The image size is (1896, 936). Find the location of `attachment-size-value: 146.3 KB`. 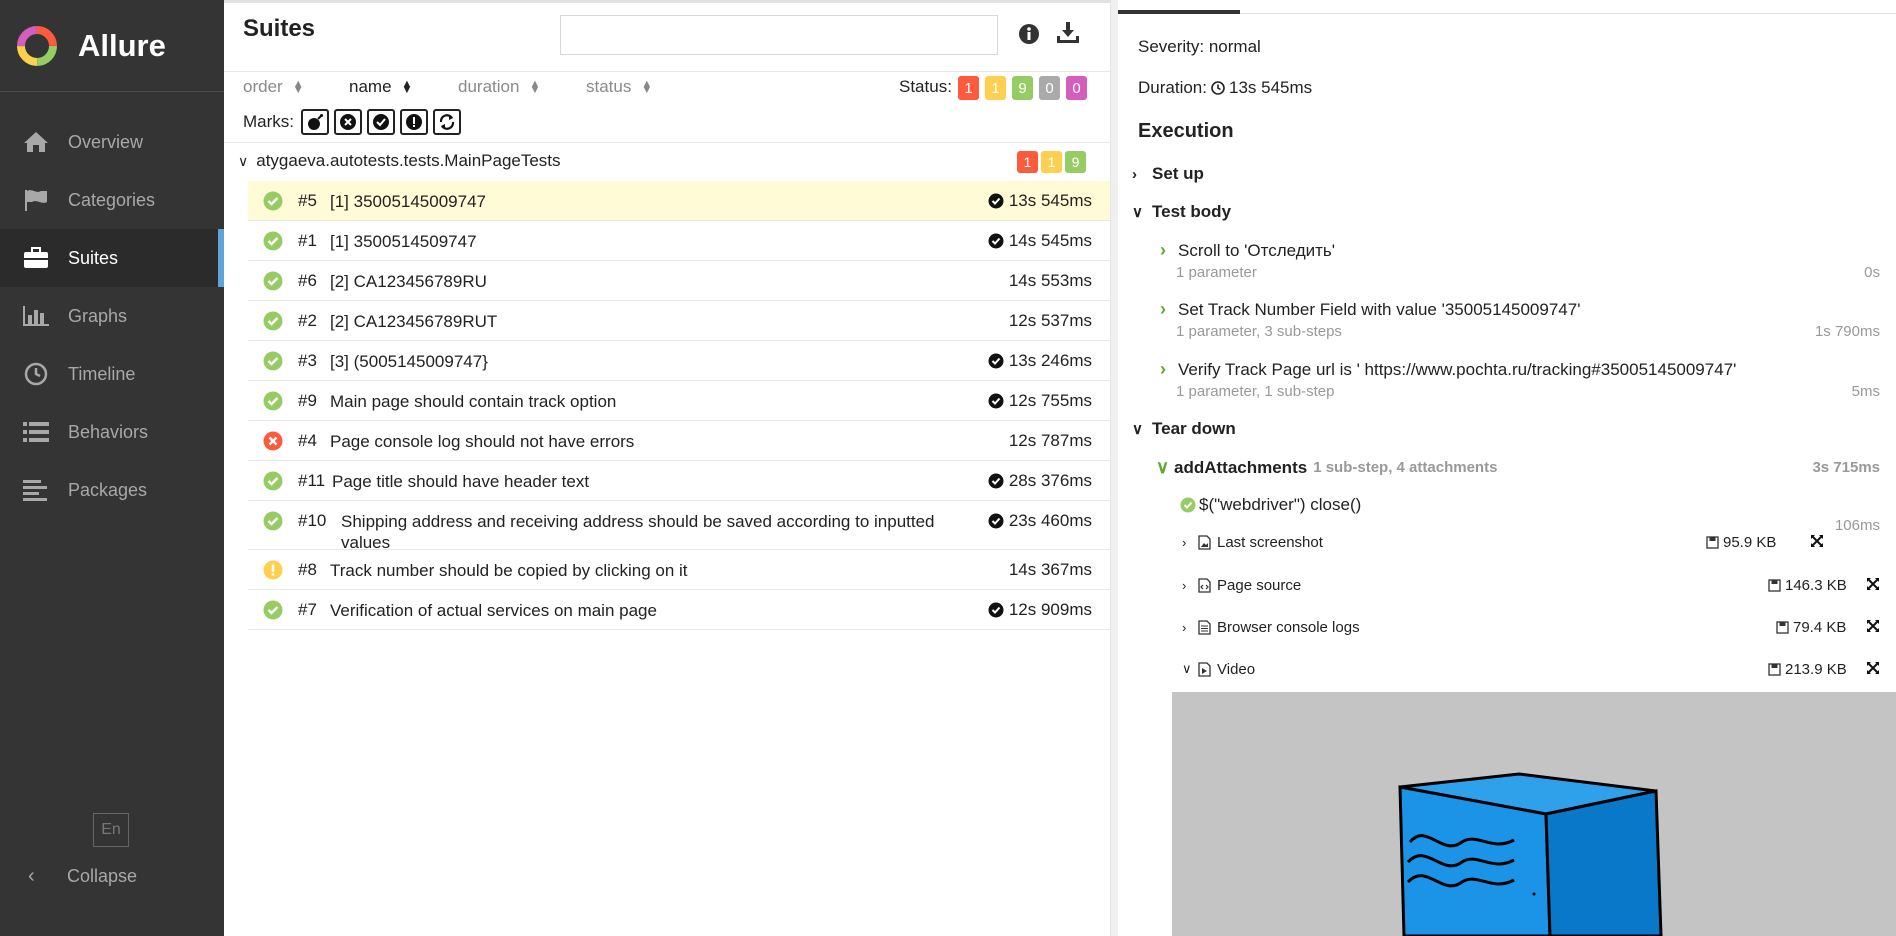

attachment-size-value: 146.3 KB is located at coordinates (1816, 585).